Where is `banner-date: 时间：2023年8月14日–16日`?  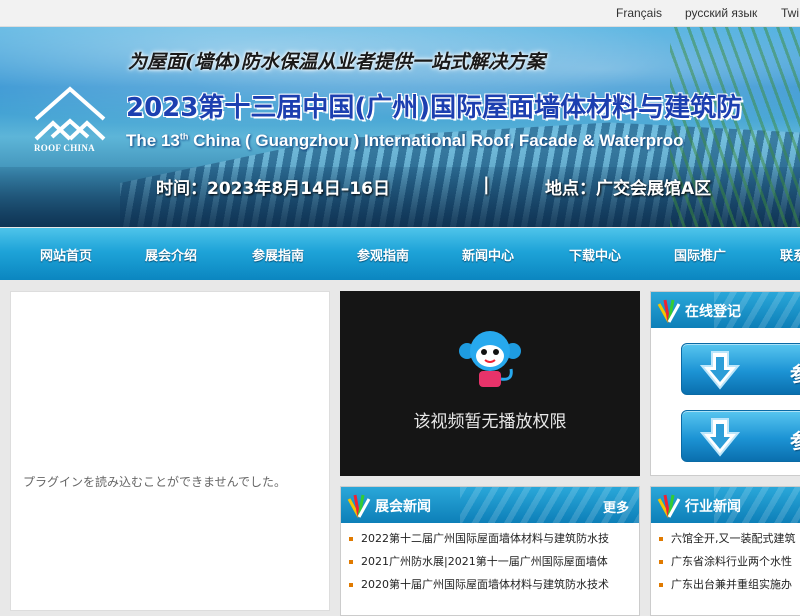 banner-date: 时间：2023年8月14日–16日 is located at coordinates (273, 189).